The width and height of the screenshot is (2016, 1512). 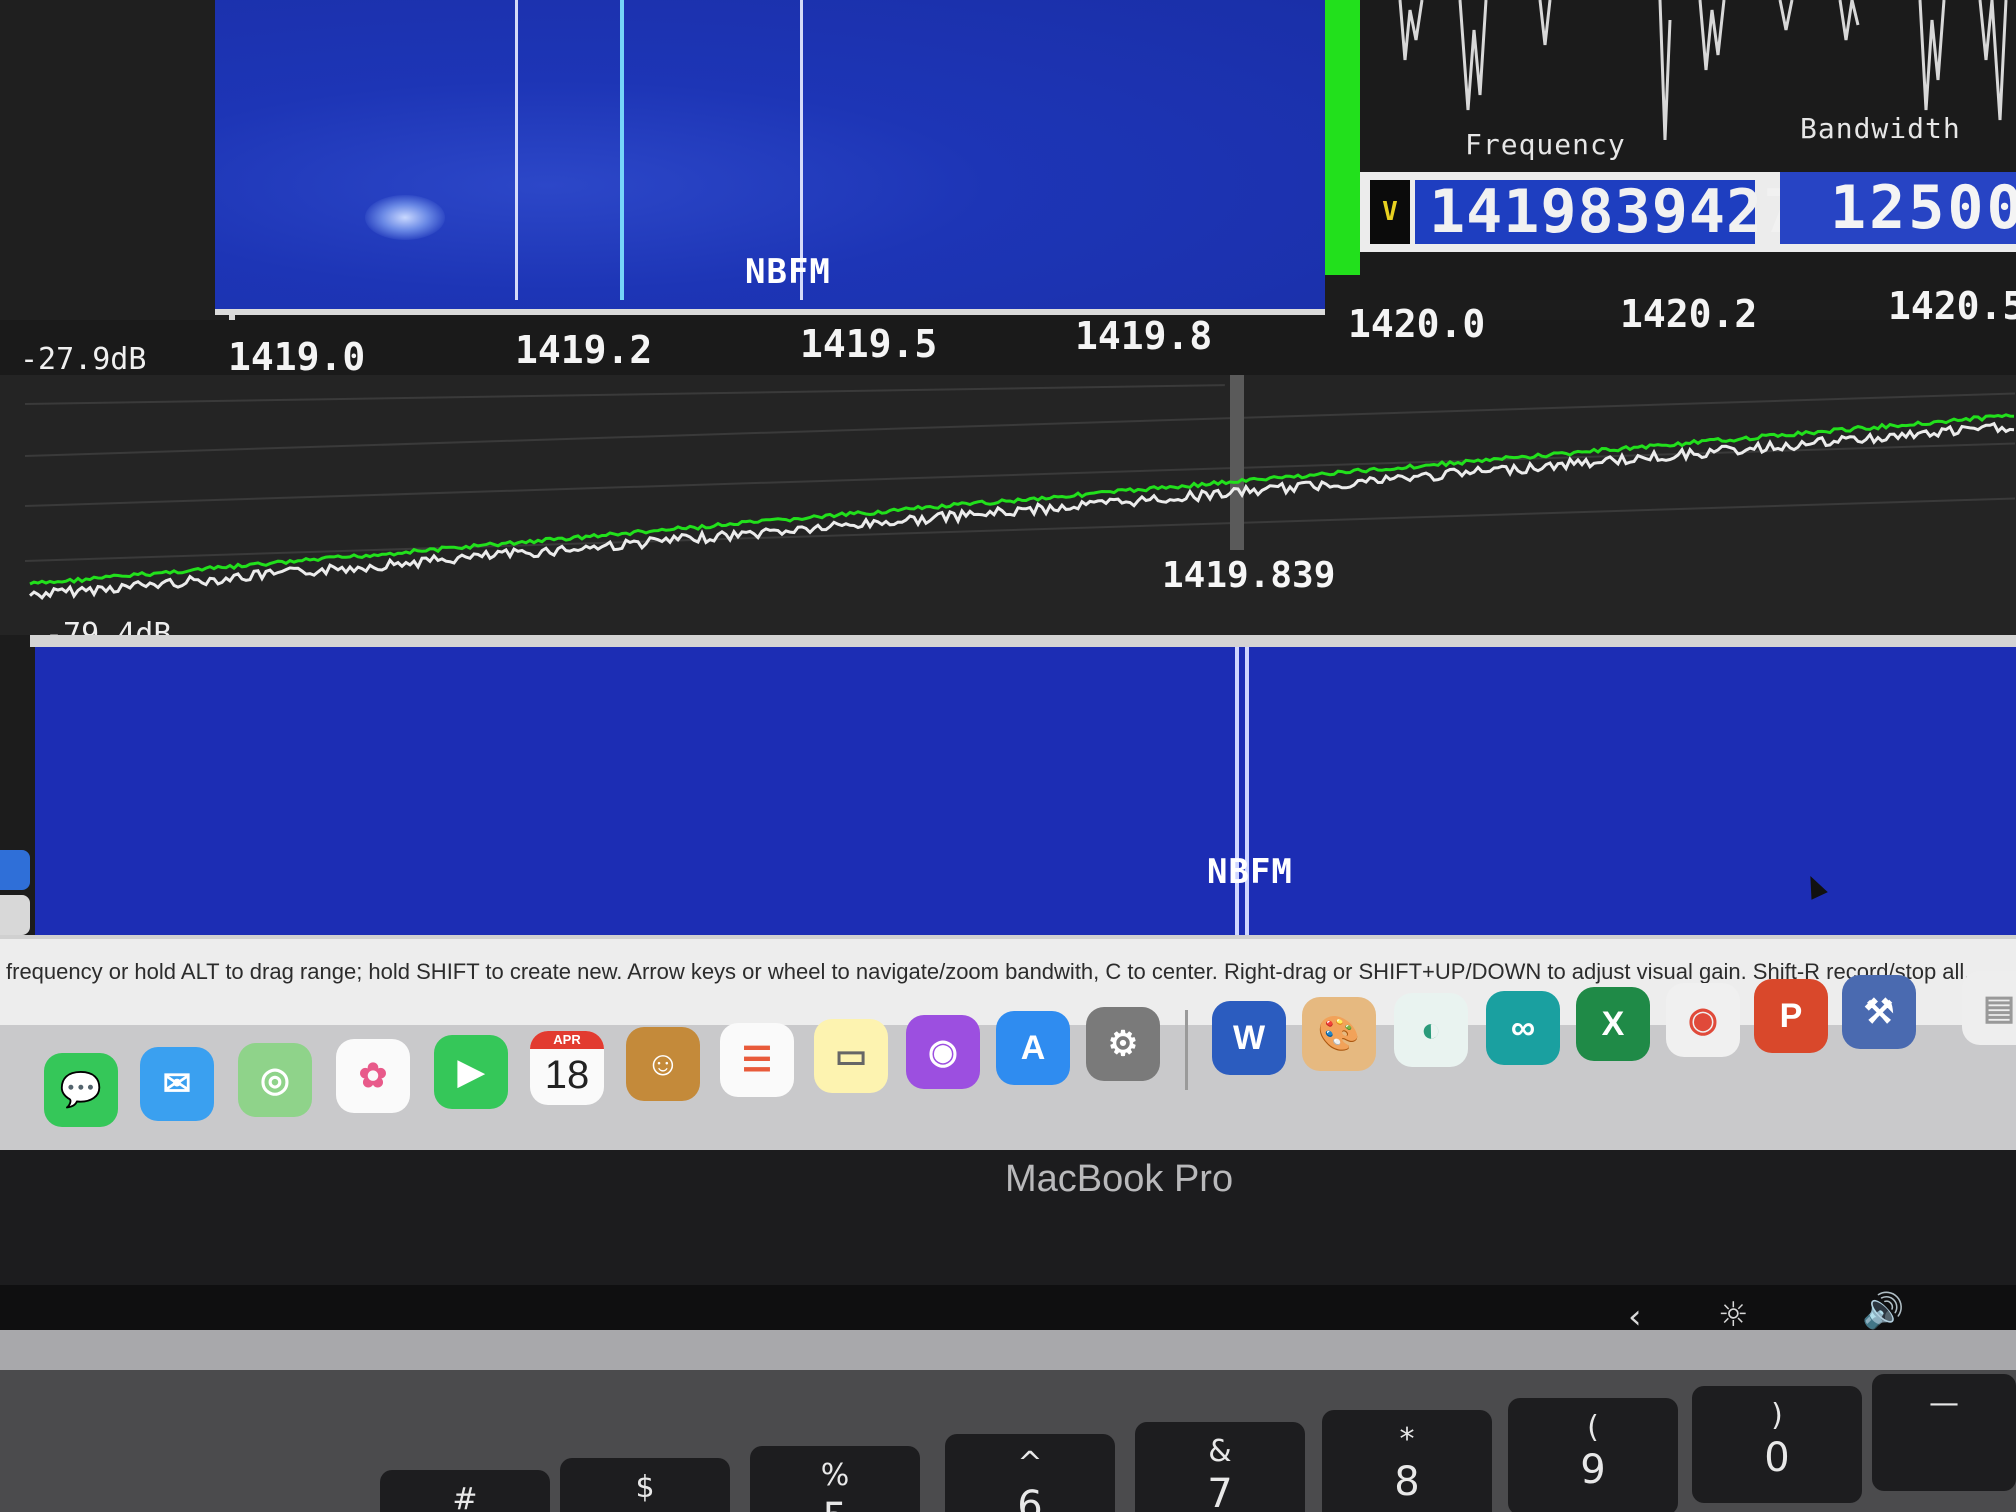 I want to click on side-stepper, so click(x=15, y=870).